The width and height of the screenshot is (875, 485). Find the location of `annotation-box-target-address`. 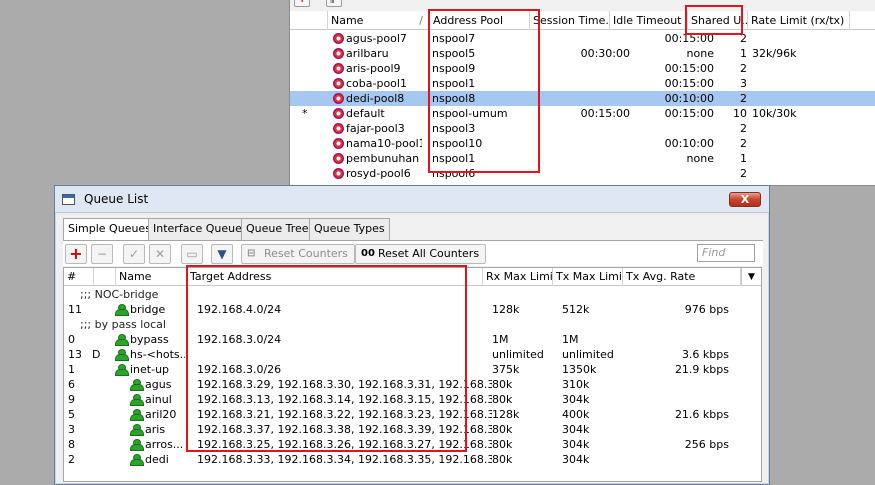

annotation-box-target-address is located at coordinates (326, 358).